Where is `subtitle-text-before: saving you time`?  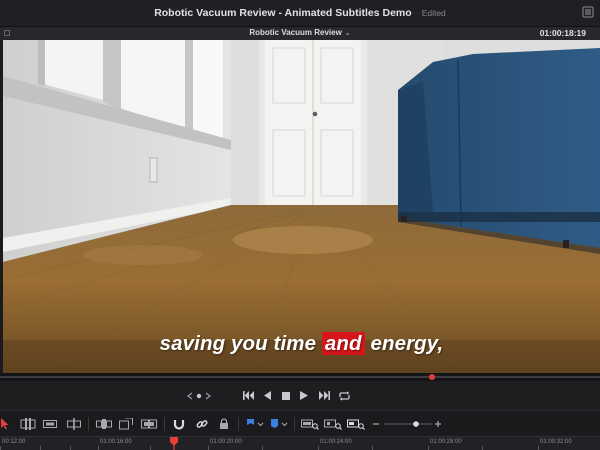
subtitle-text-before: saving you time is located at coordinates (240, 343).